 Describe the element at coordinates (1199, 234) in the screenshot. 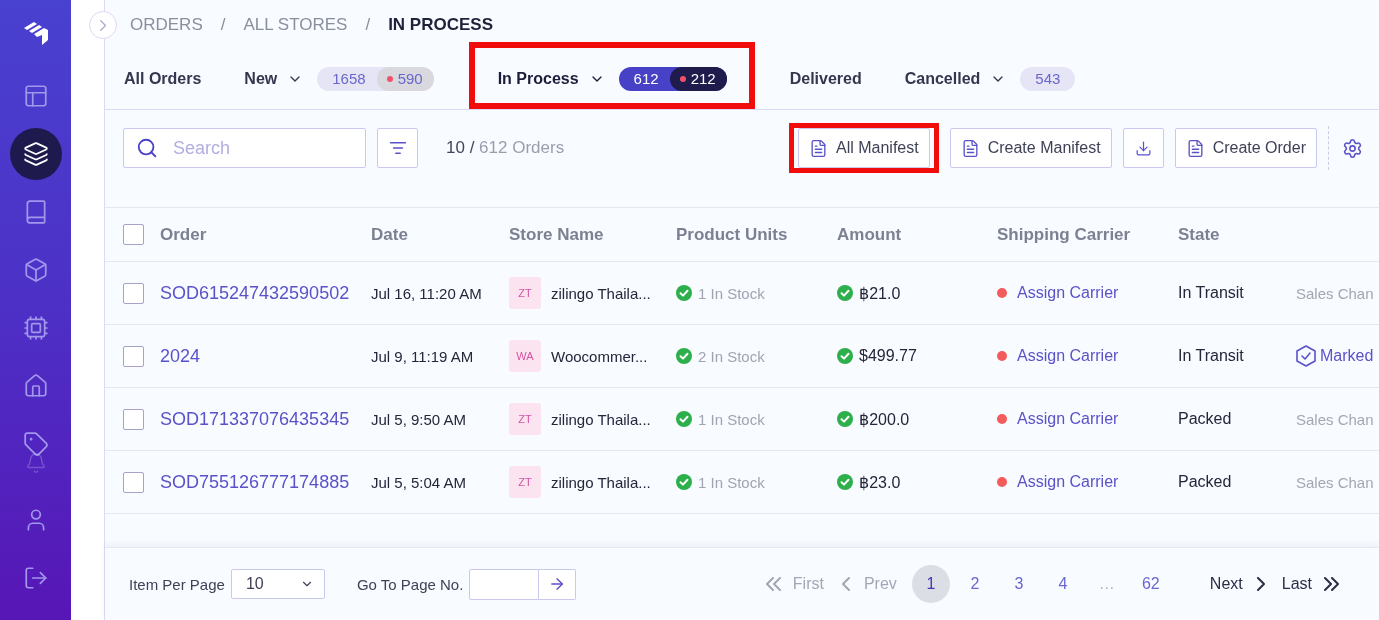

I see `column-header: State` at that location.